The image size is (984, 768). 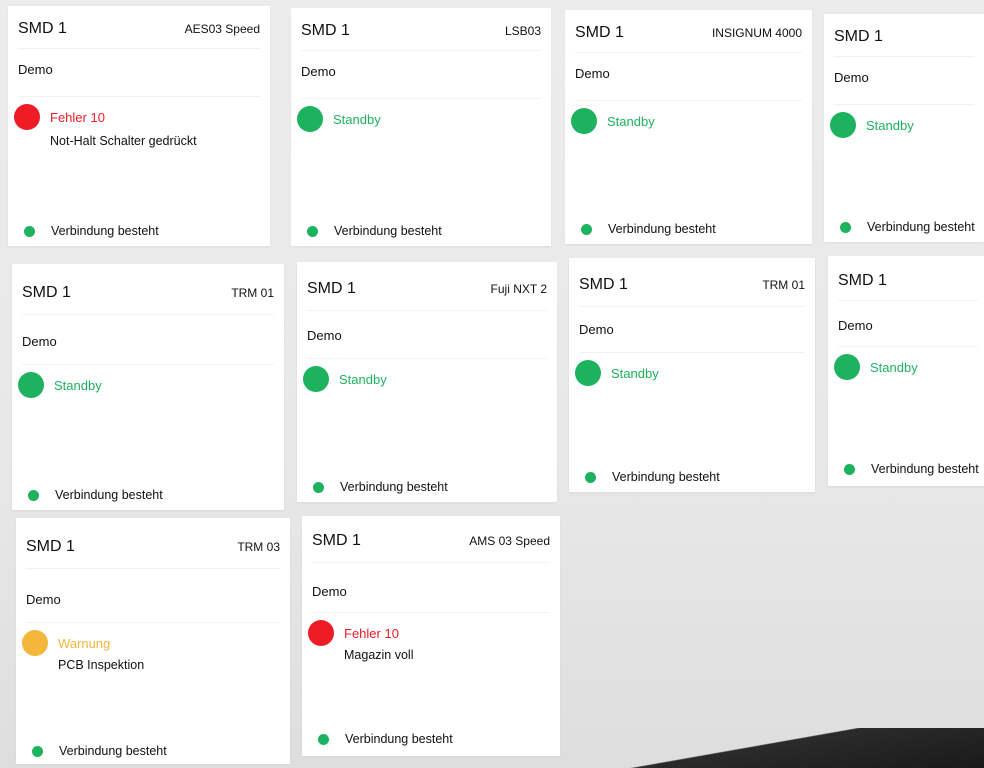 What do you see at coordinates (774, 748) in the screenshot?
I see `desk-edge-shadow` at bounding box center [774, 748].